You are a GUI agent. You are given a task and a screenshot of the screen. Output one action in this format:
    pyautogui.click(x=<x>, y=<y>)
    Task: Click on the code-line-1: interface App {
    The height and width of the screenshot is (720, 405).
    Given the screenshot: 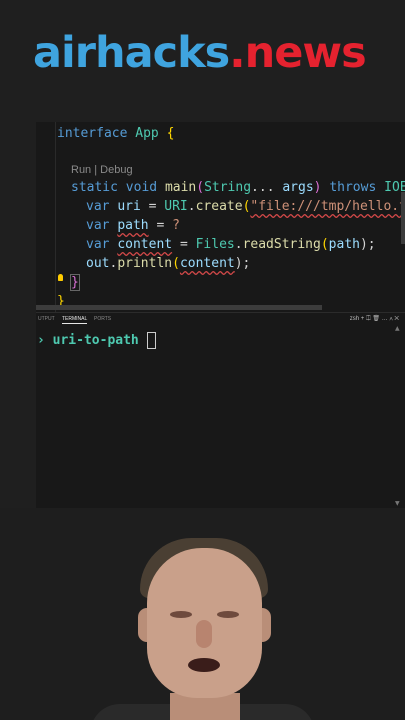 What is the action you would take?
    pyautogui.click(x=115, y=134)
    